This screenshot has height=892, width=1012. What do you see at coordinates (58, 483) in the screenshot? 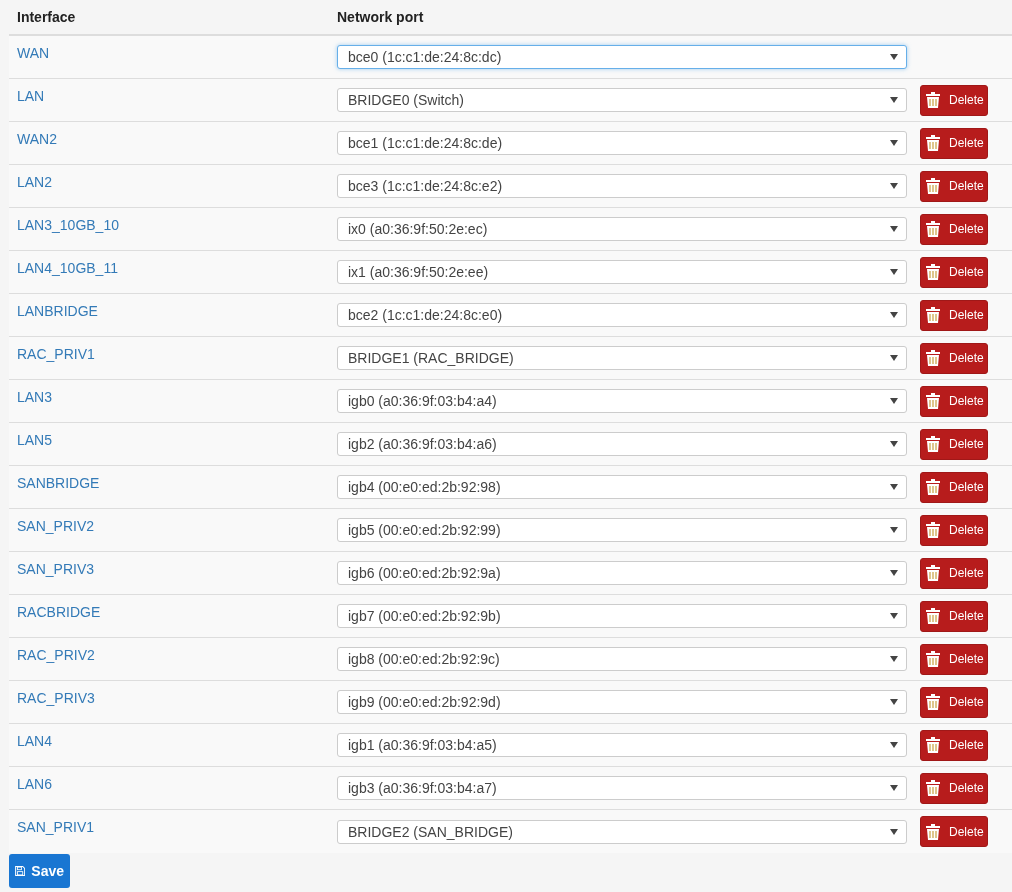
I see `interface-link: SANBRIDGE` at bounding box center [58, 483].